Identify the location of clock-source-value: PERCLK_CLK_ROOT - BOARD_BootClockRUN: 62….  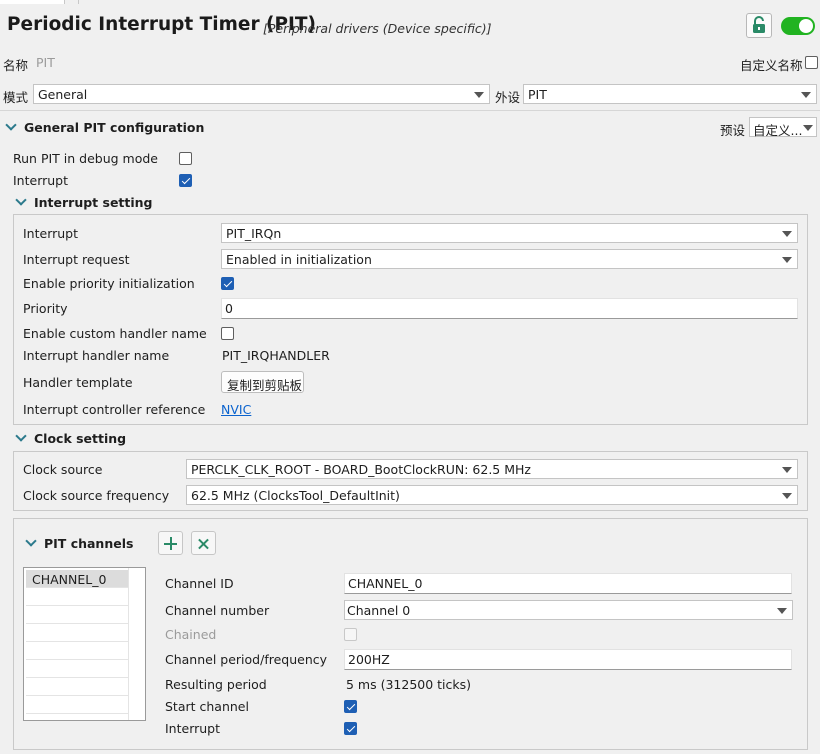
(361, 469).